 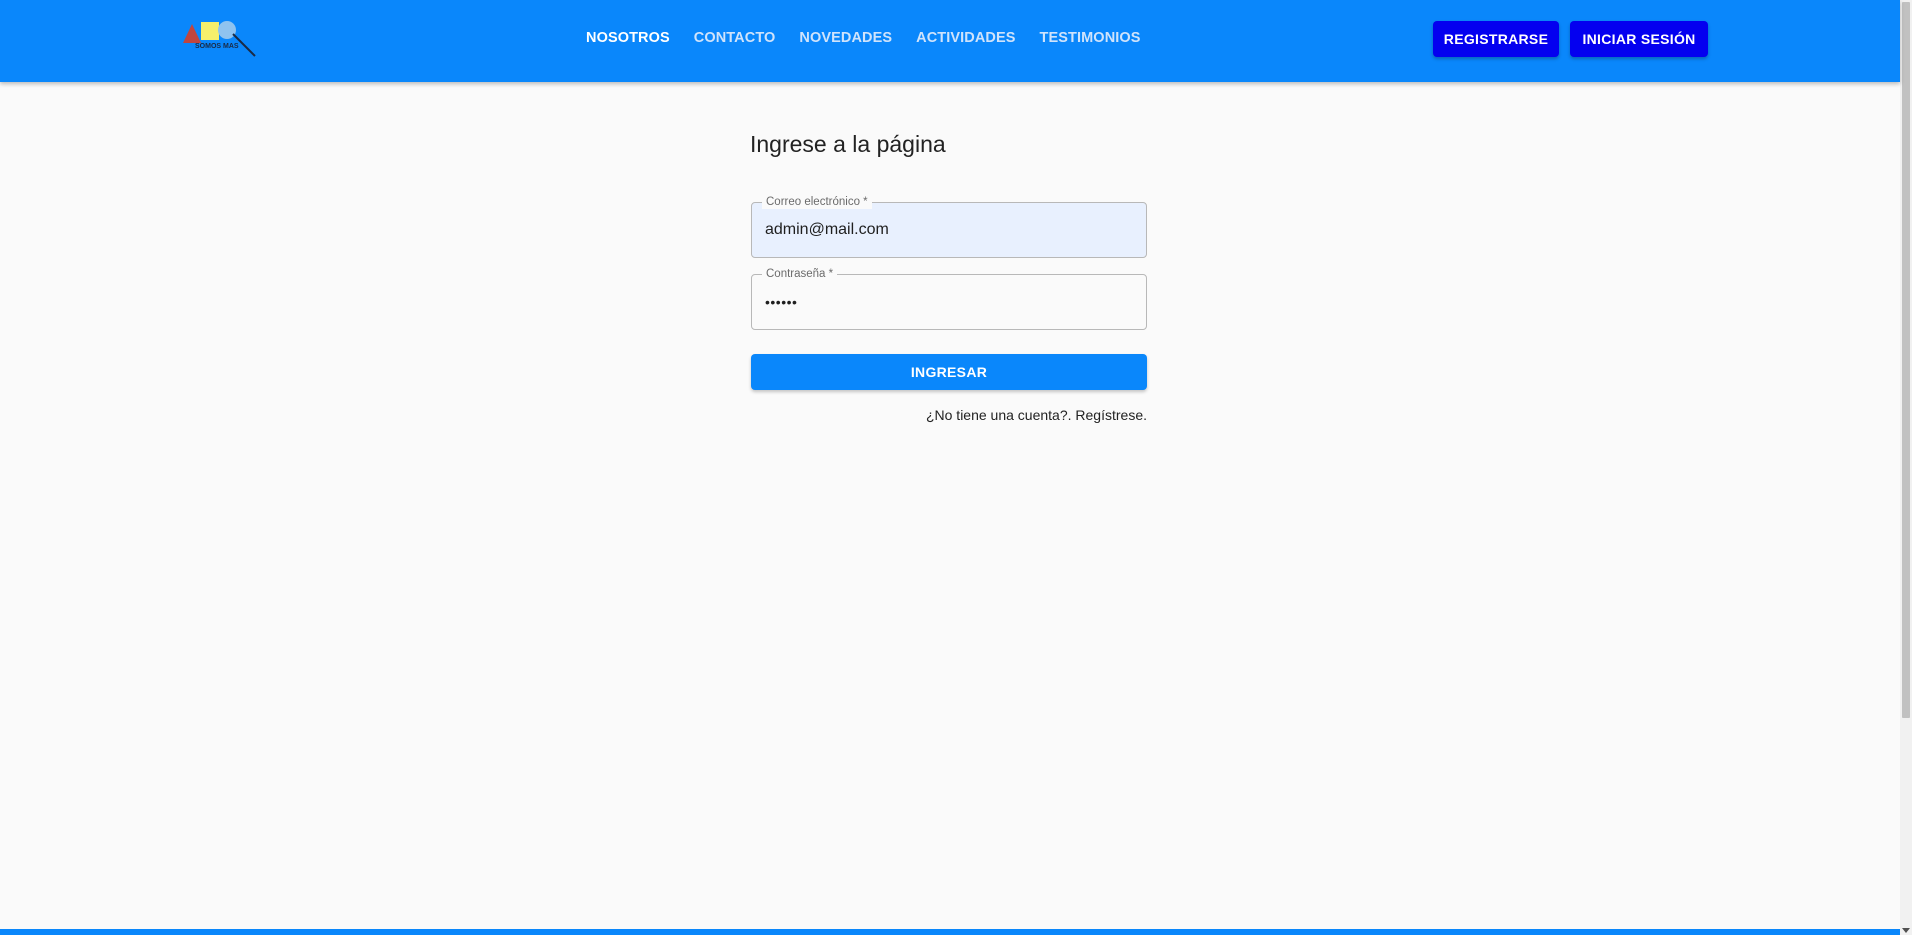 What do you see at coordinates (965, 38) in the screenshot?
I see `nav-item-actividades: ACTIVIDADES` at bounding box center [965, 38].